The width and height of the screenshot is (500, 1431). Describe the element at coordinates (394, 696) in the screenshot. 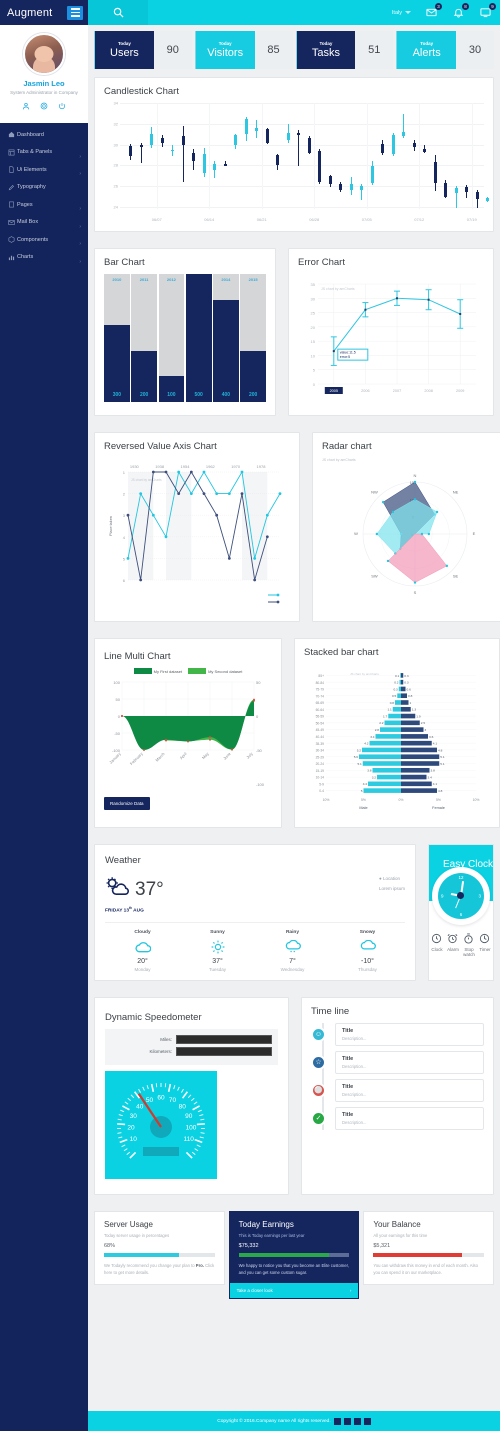

I see `svg-text: 0.5` at that location.